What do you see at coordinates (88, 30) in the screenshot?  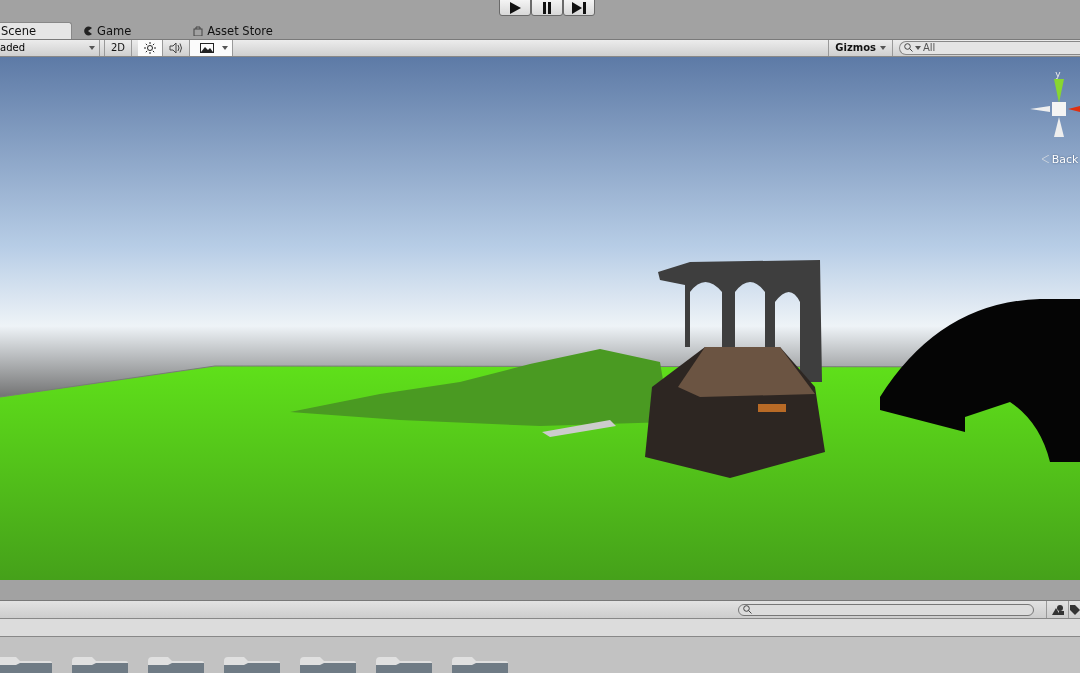 I see `pacman-icon` at bounding box center [88, 30].